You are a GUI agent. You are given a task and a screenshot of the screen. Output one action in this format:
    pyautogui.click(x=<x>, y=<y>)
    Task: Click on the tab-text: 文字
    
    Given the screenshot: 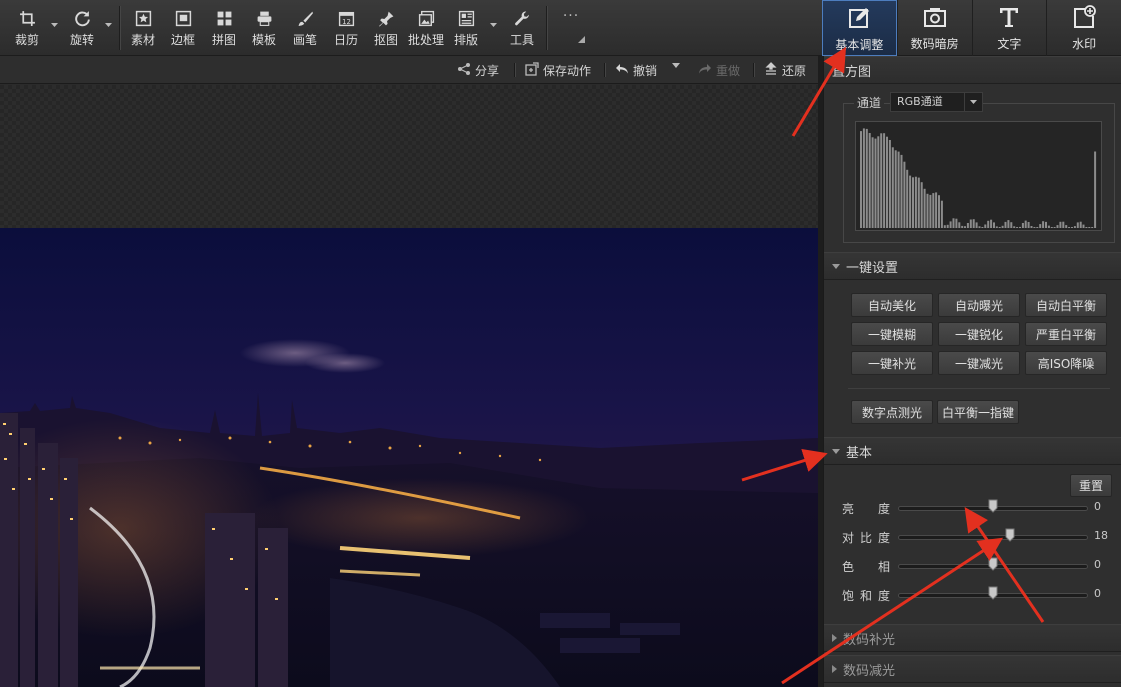 What is the action you would take?
    pyautogui.click(x=1009, y=28)
    